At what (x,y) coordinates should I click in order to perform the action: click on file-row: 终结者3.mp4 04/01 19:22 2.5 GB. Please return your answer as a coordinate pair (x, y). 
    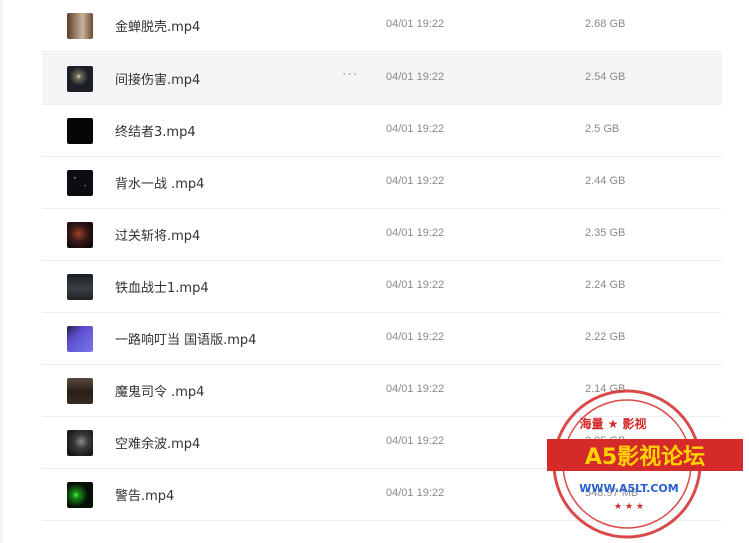
    Looking at the image, I should click on (382, 131).